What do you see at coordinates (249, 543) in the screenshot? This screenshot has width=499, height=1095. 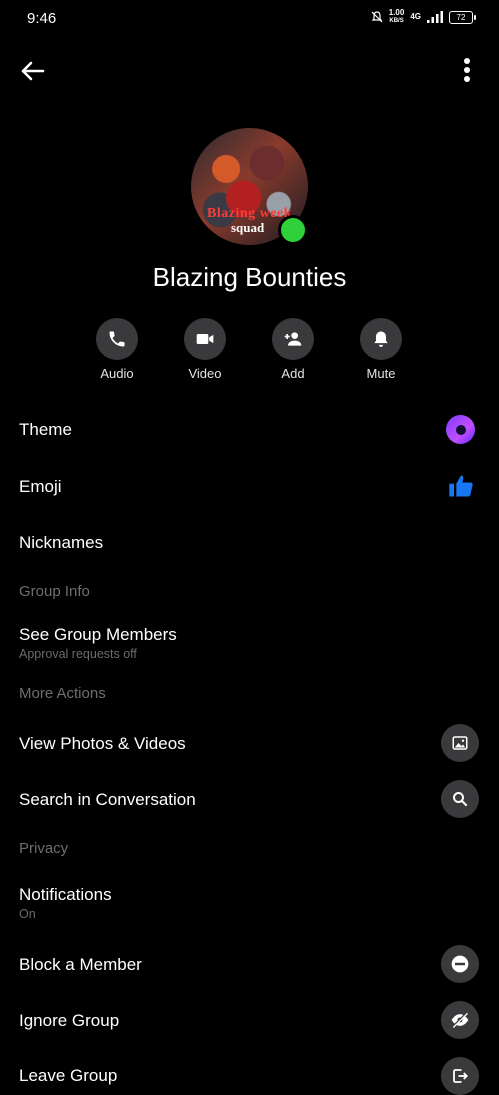 I see `nicknames-row: Nicknames` at bounding box center [249, 543].